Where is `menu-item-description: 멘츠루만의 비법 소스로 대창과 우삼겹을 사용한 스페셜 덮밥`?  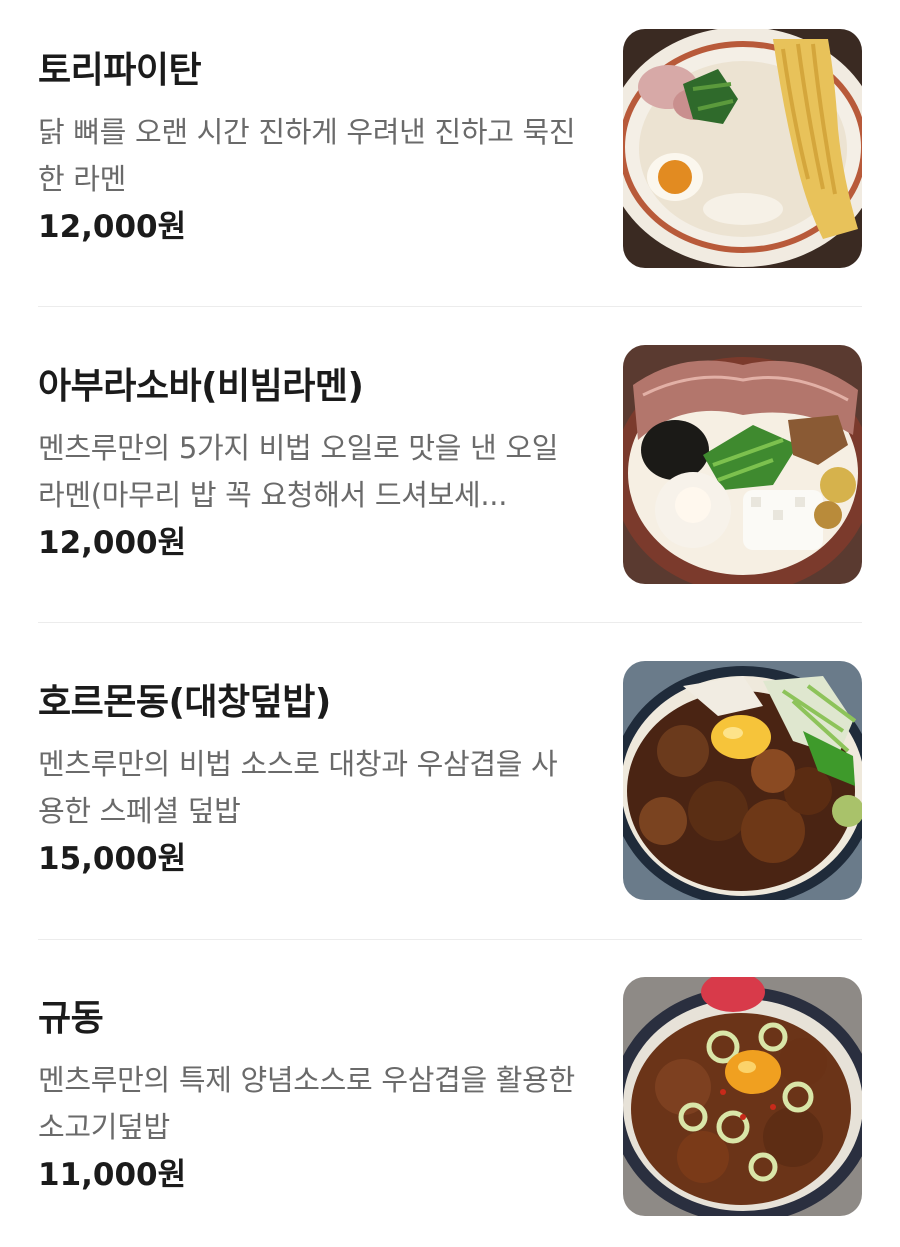
menu-item-description: 멘츠루만의 비법 소스로 대창과 우삼겹을 사용한 스페셜 덮밥 is located at coordinates (298, 787).